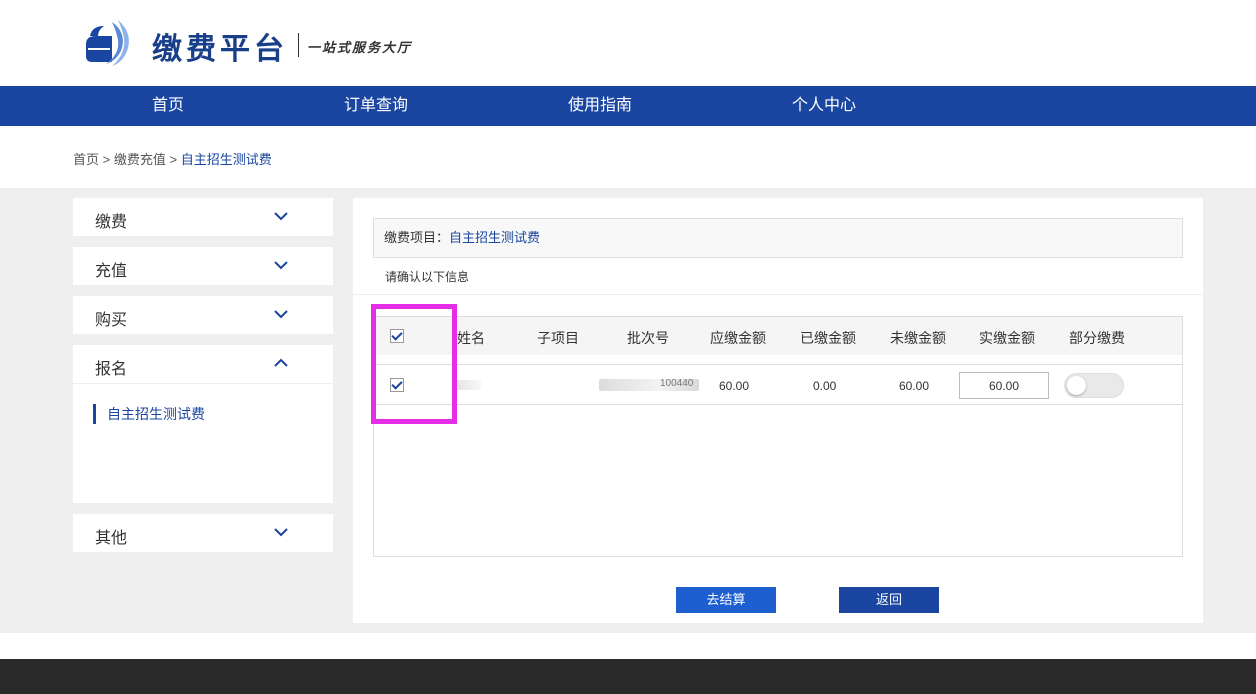 This screenshot has width=1256, height=694. Describe the element at coordinates (111, 222) in the screenshot. I see `sidebar-item-label: 缴费` at that location.